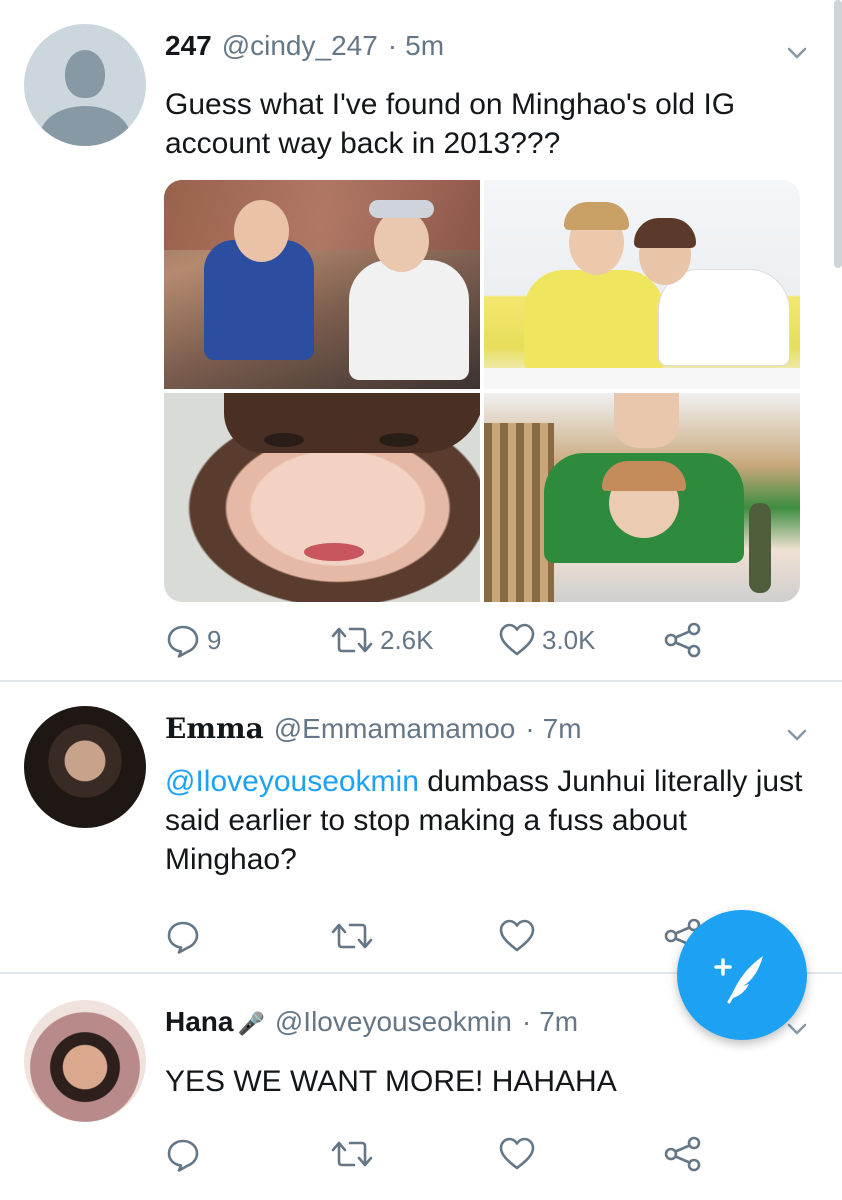 This screenshot has width=842, height=1200. I want to click on tweet-text: YES WE WANT MORE! HAHAHA, so click(391, 1081).